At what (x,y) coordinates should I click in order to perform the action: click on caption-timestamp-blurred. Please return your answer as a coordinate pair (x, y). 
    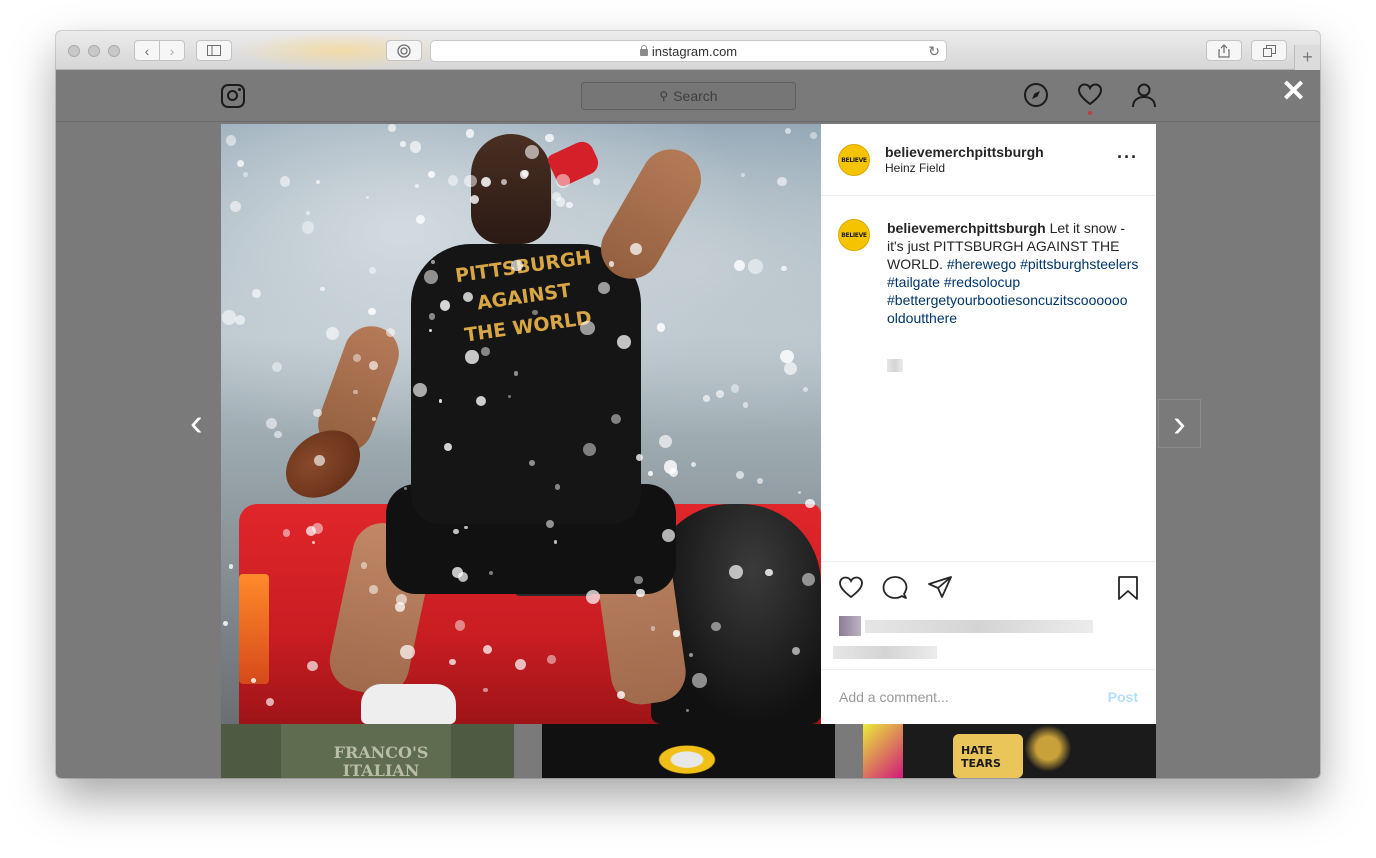
    Looking at the image, I should click on (895, 365).